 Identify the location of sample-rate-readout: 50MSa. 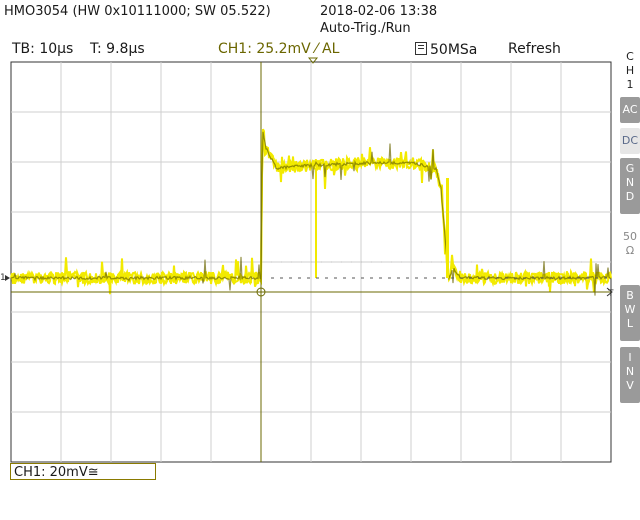
(446, 50).